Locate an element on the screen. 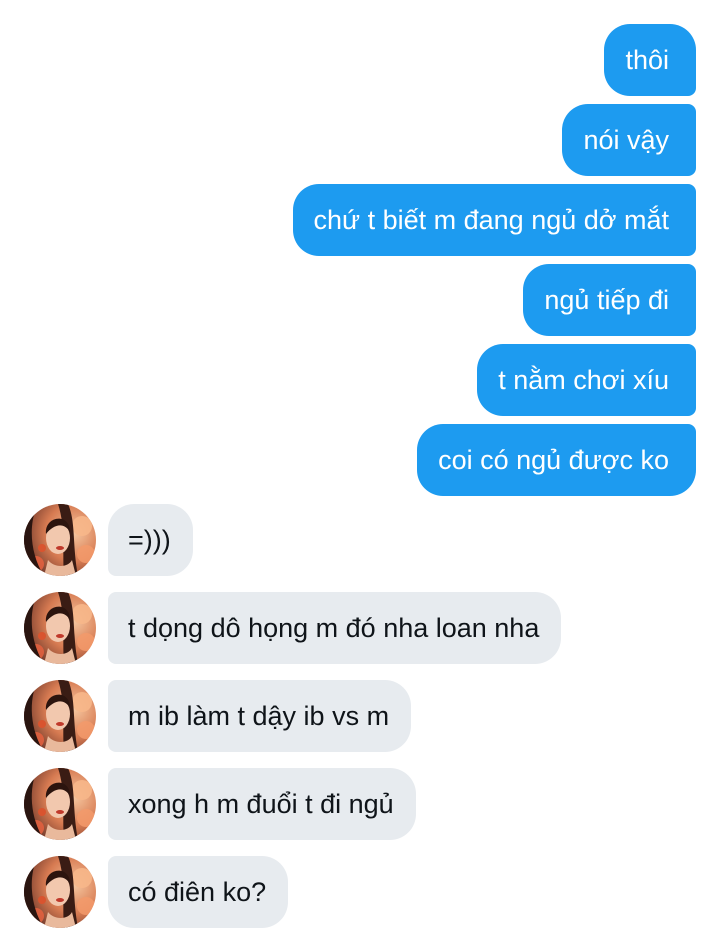 The image size is (720, 941). message-text: t dọng dô họng m đó nha loan nha is located at coordinates (334, 628).